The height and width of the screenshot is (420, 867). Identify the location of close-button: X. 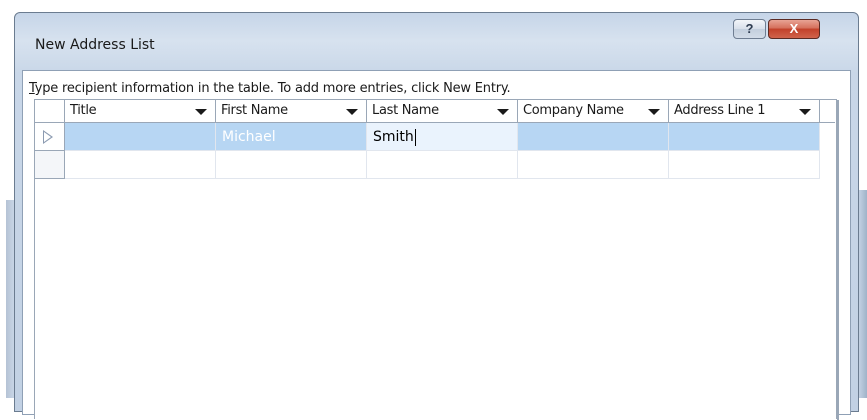
(794, 29).